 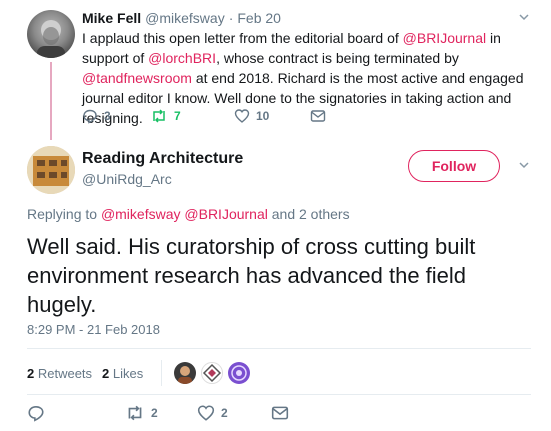 I want to click on reply-count: 3, so click(x=107, y=116).